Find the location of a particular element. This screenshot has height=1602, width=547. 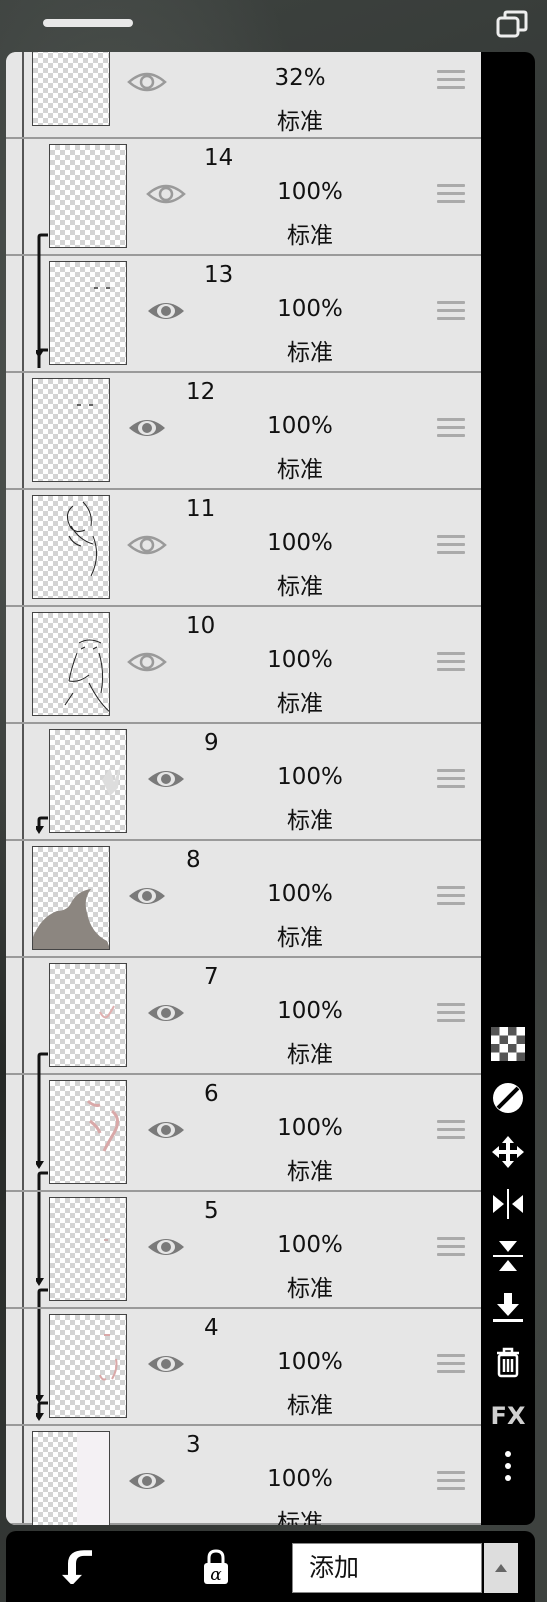

flip-vertical-icon is located at coordinates (508, 1256).